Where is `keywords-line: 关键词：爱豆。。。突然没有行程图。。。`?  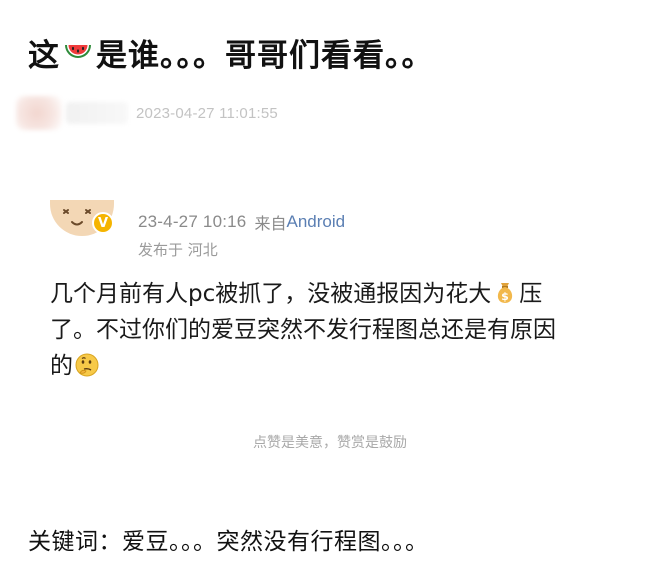 keywords-line: 关键词：爱豆。。。突然没有行程图。。。 is located at coordinates (228, 542).